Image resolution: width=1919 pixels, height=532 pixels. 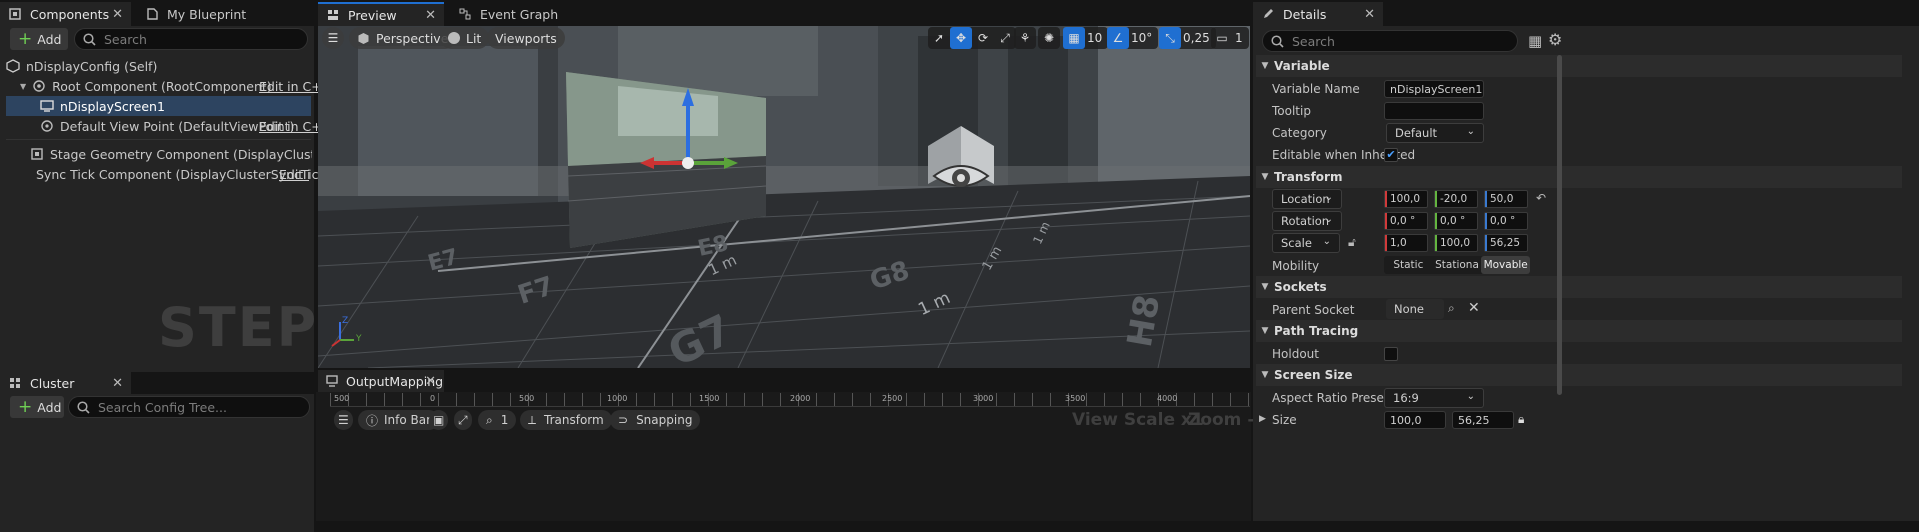 What do you see at coordinates (1390, 41) in the screenshot?
I see `details-search-input: Search` at bounding box center [1390, 41].